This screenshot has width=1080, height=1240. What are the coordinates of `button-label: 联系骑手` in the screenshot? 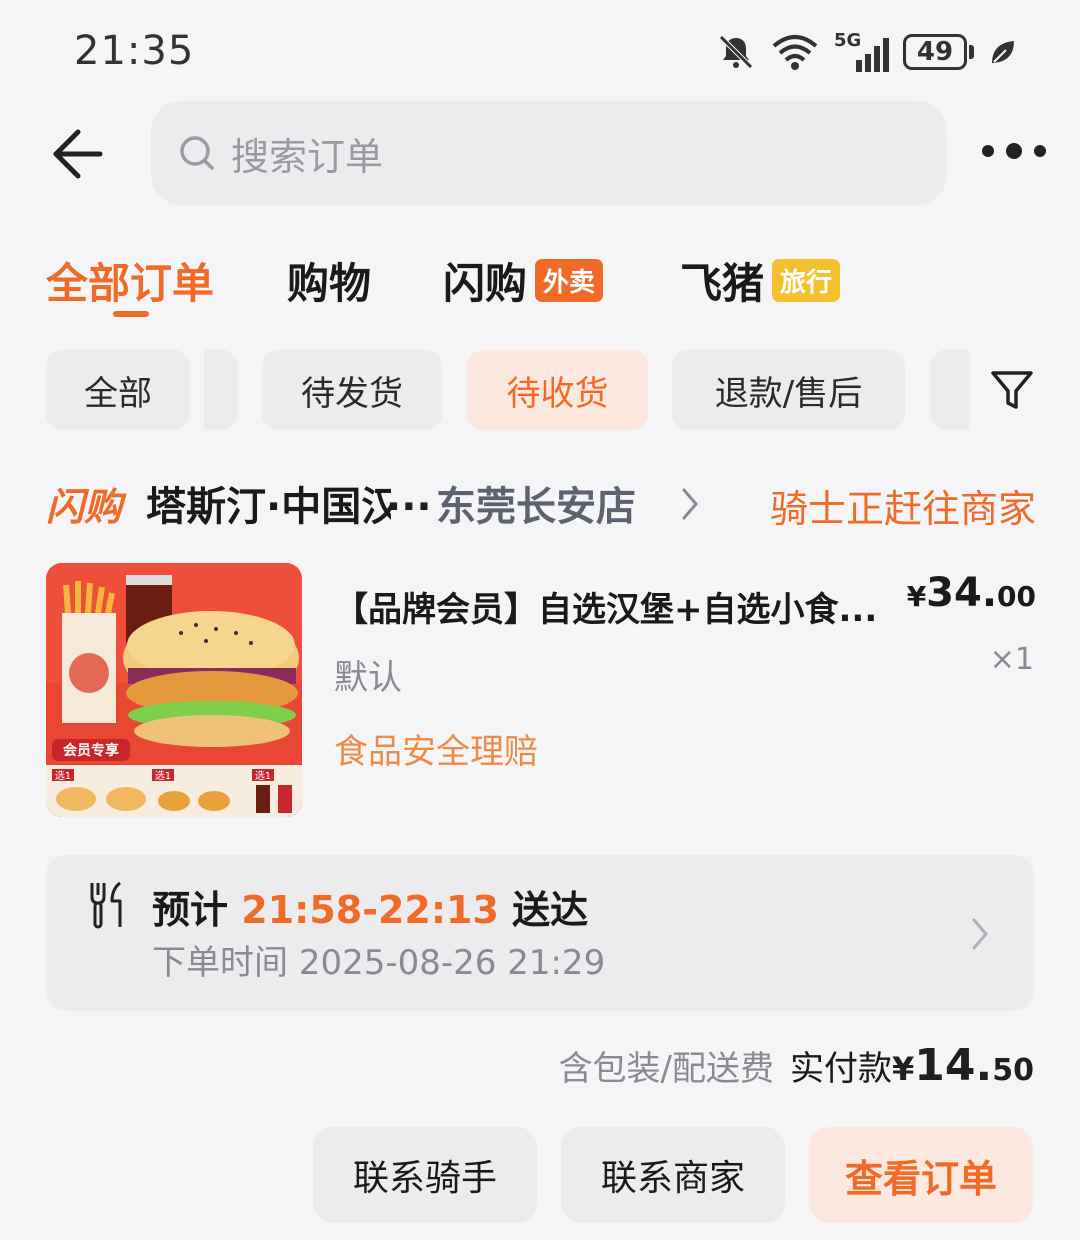 It's located at (424, 1178).